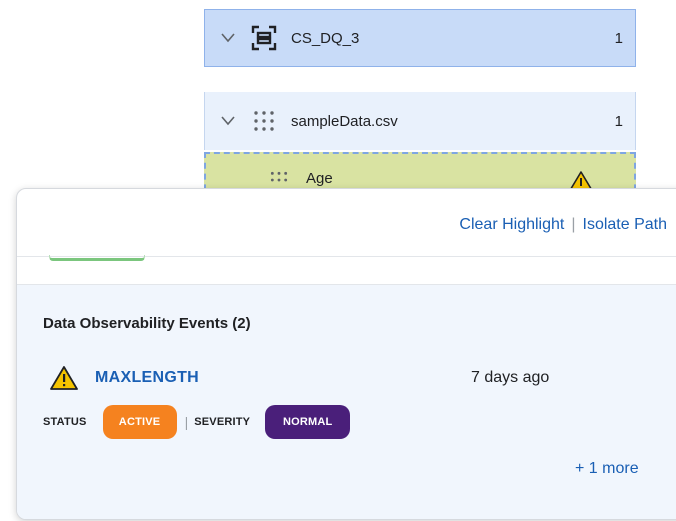 The image size is (676, 521). I want to click on dataset-icon, so click(264, 38).